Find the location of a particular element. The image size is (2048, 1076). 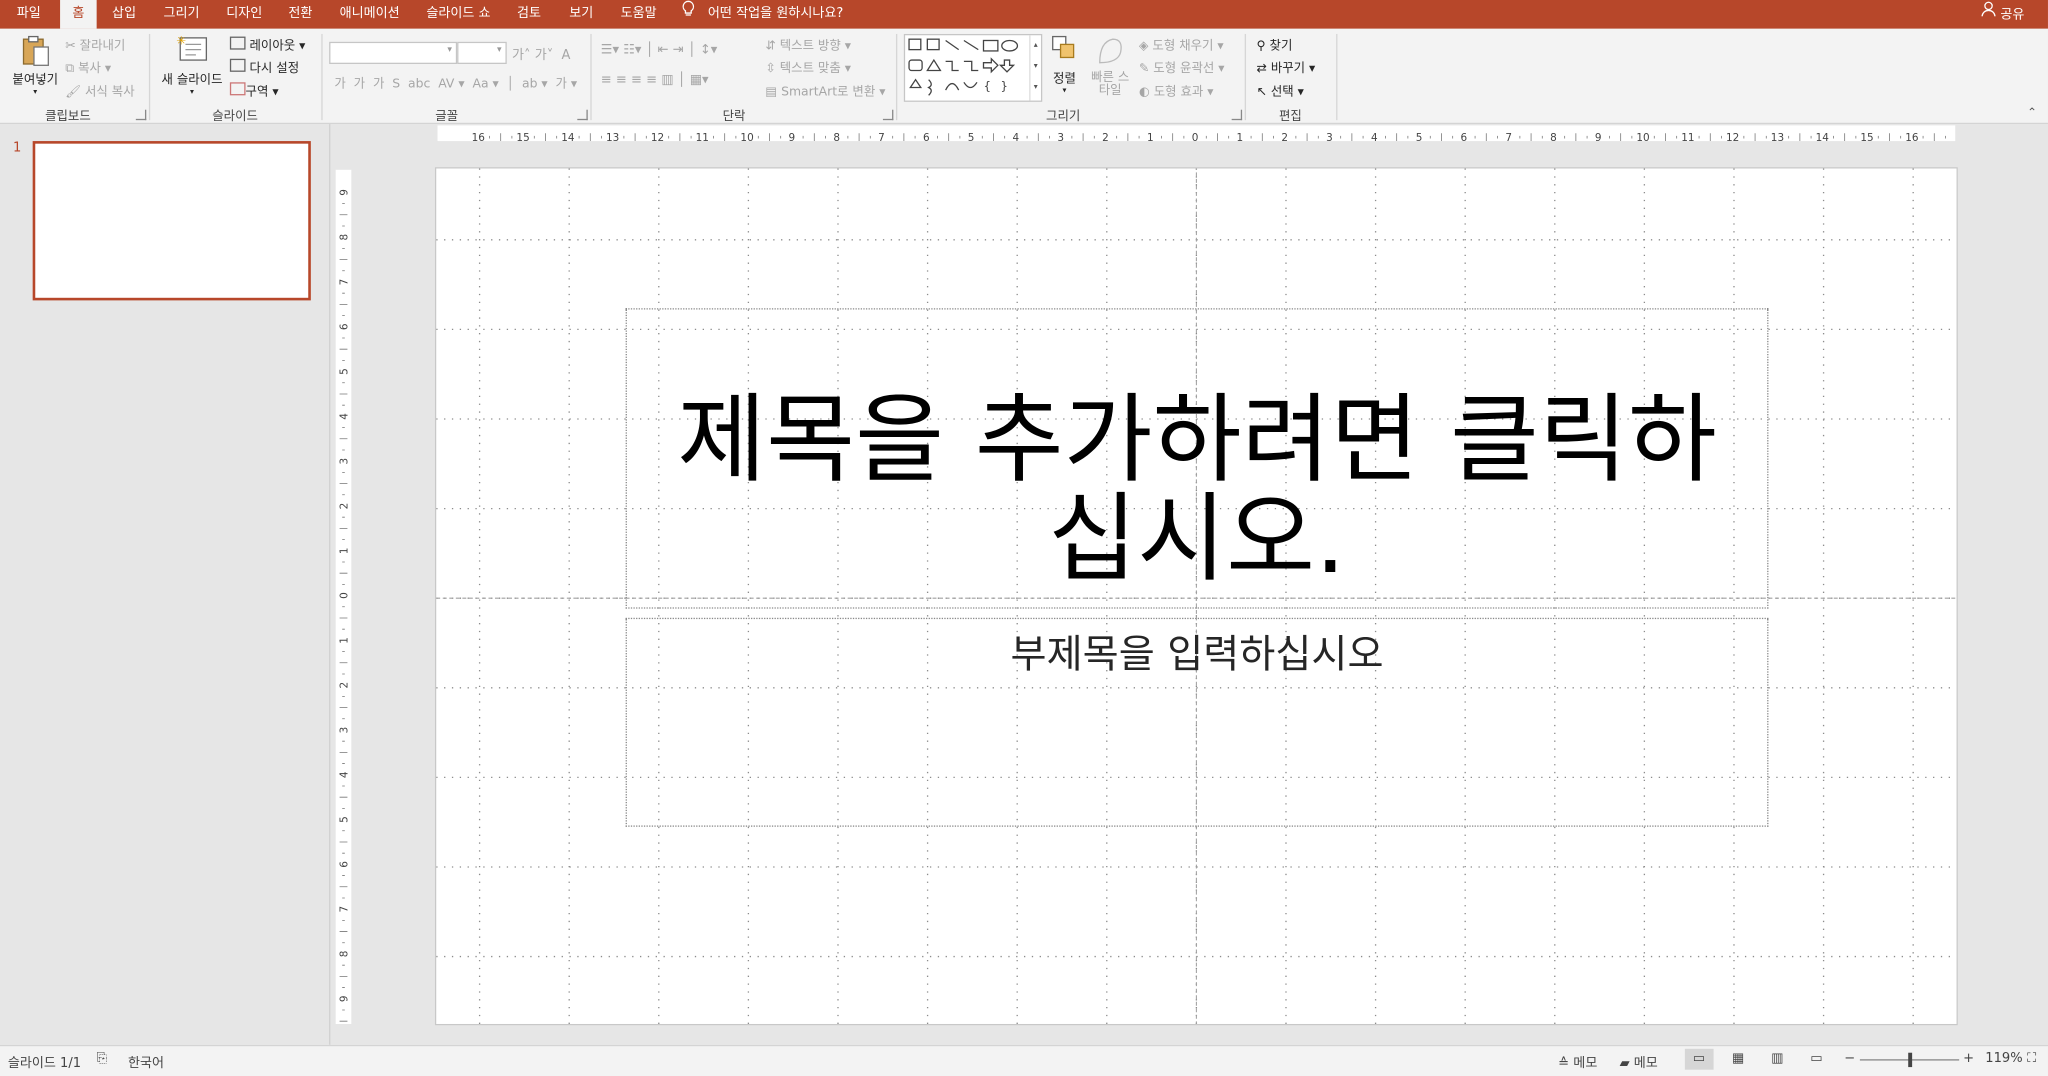

font-size-combo: ▾ is located at coordinates (482, 52).